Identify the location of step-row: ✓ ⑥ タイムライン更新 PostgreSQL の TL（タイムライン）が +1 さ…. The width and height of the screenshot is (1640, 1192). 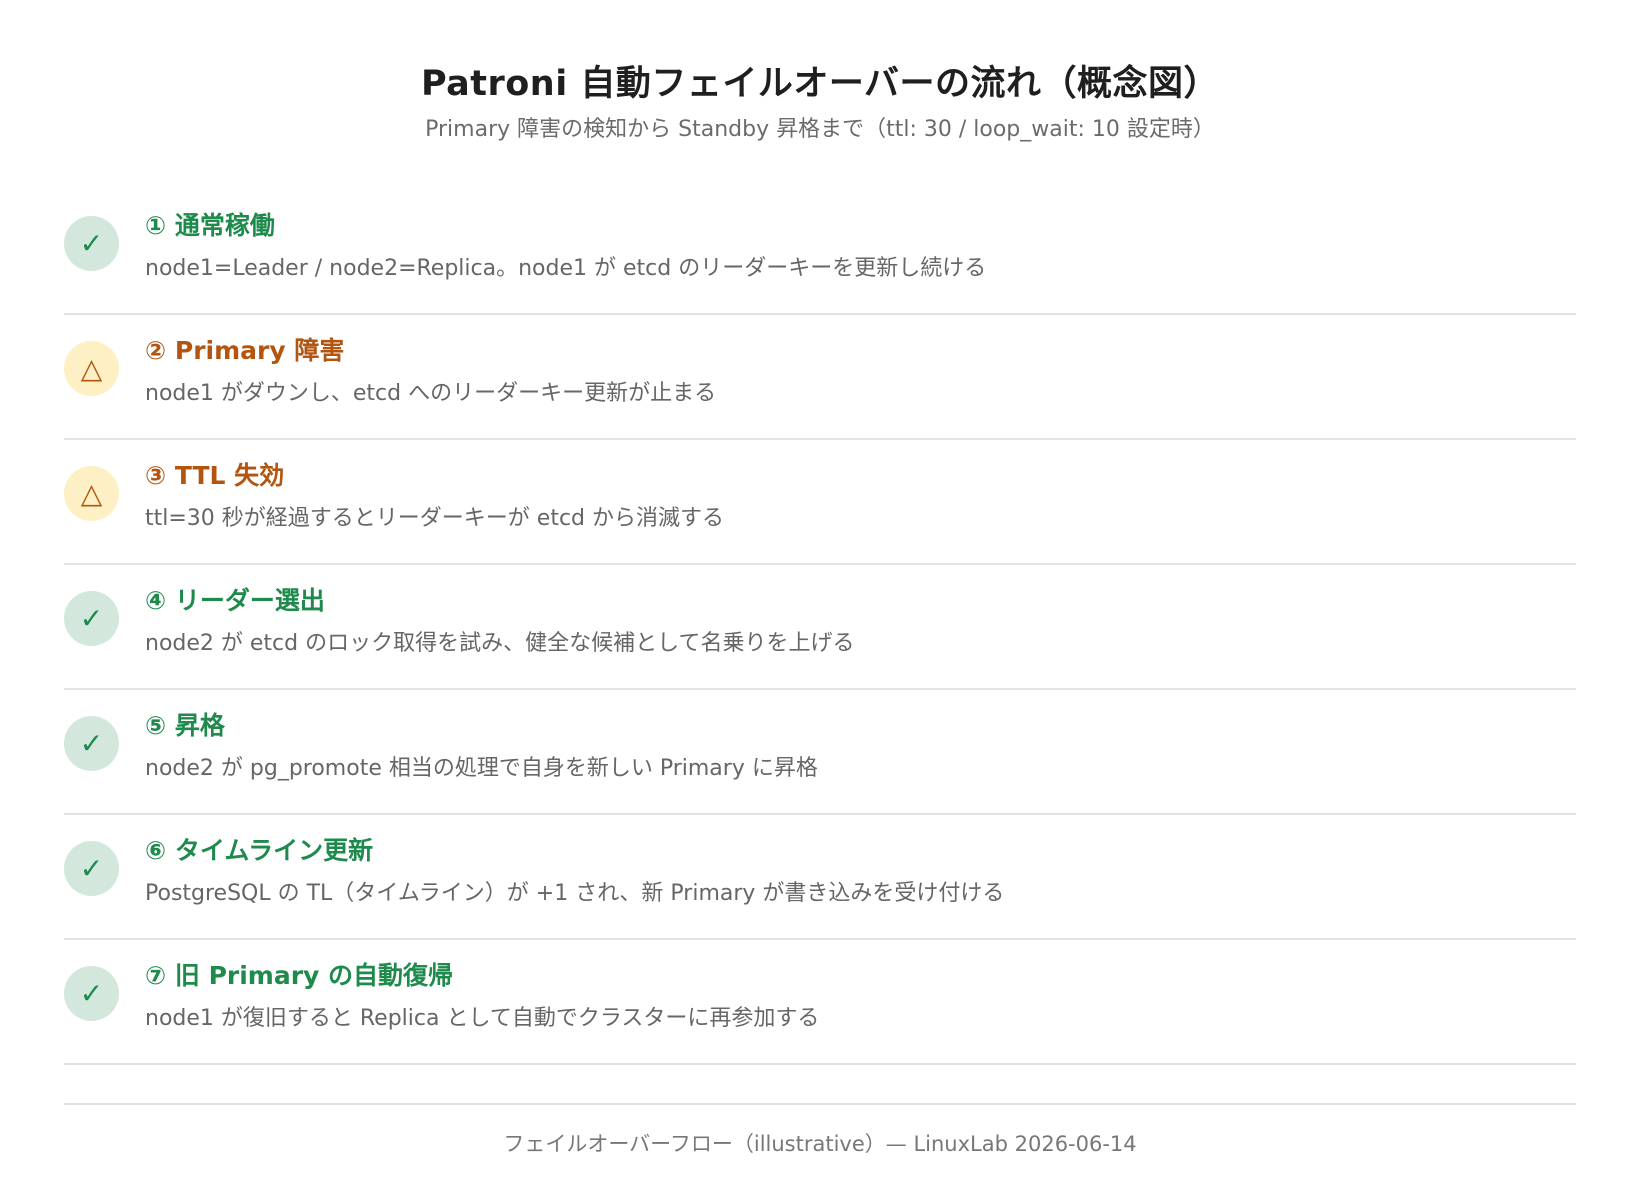
(820, 877).